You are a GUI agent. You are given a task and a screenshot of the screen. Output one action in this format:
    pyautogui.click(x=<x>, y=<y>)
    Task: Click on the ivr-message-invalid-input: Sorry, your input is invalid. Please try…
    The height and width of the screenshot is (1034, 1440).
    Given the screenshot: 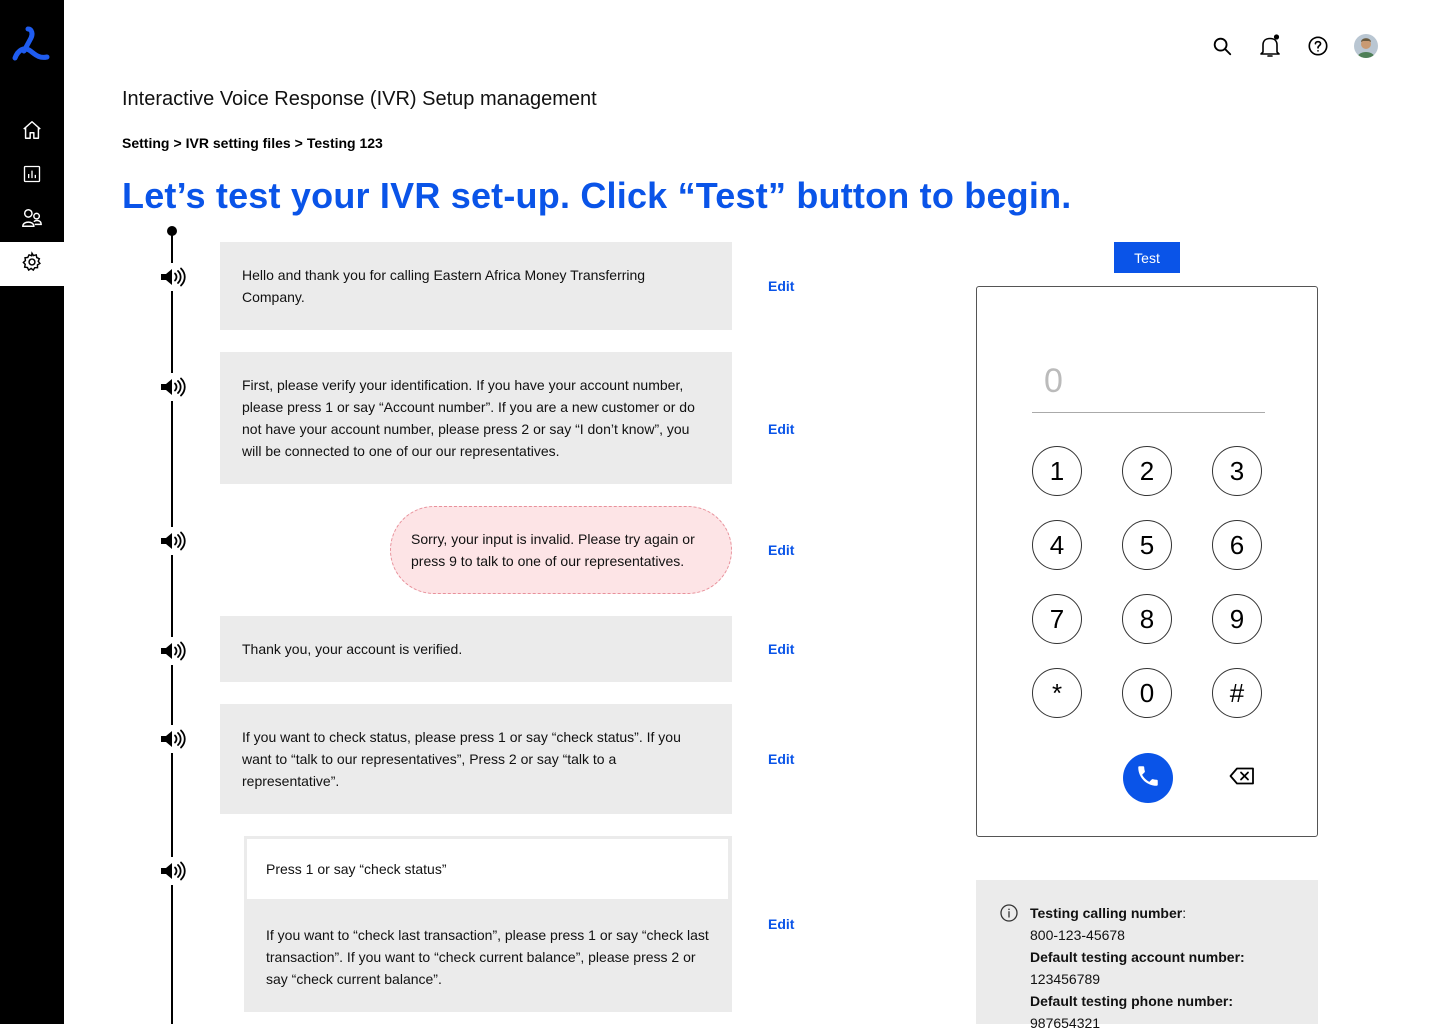 What is the action you would take?
    pyautogui.click(x=561, y=550)
    